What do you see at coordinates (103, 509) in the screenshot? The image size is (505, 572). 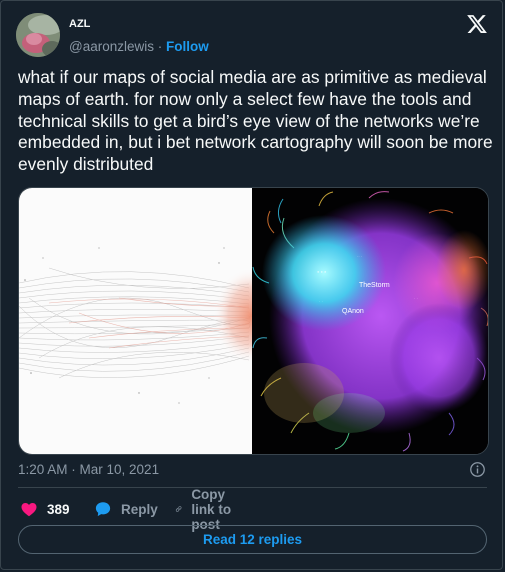 I see `reply-bubble-icon` at bounding box center [103, 509].